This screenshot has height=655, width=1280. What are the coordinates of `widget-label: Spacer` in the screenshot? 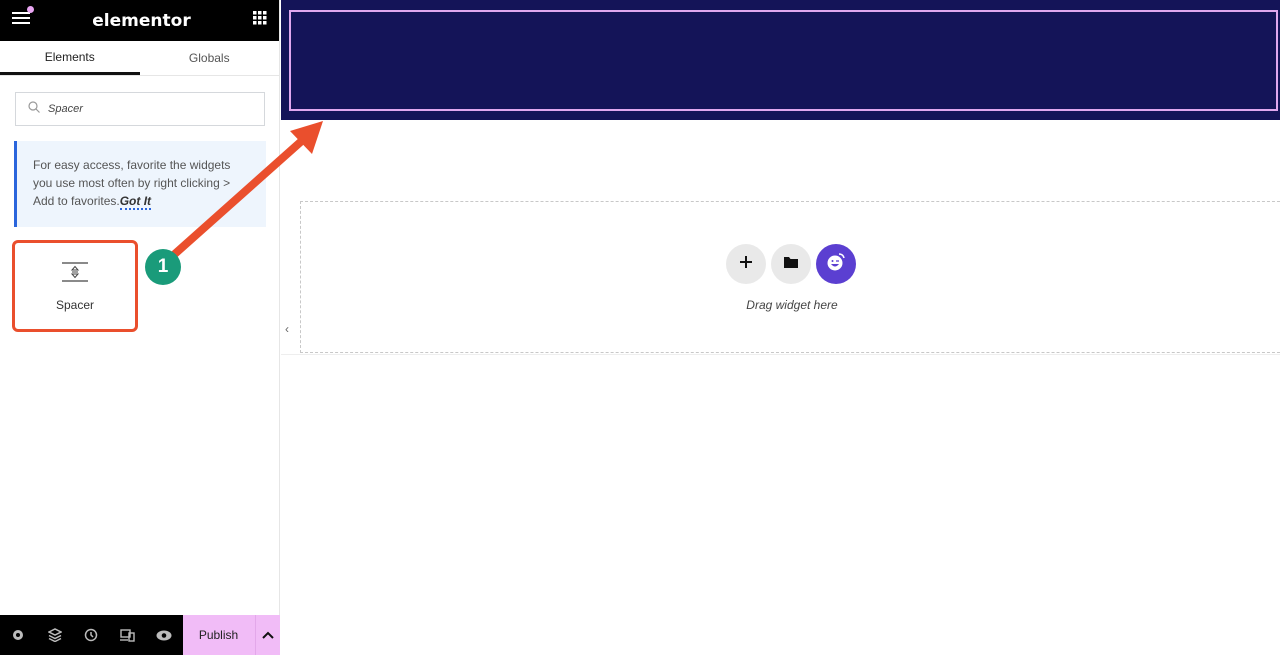 It's located at (75, 304).